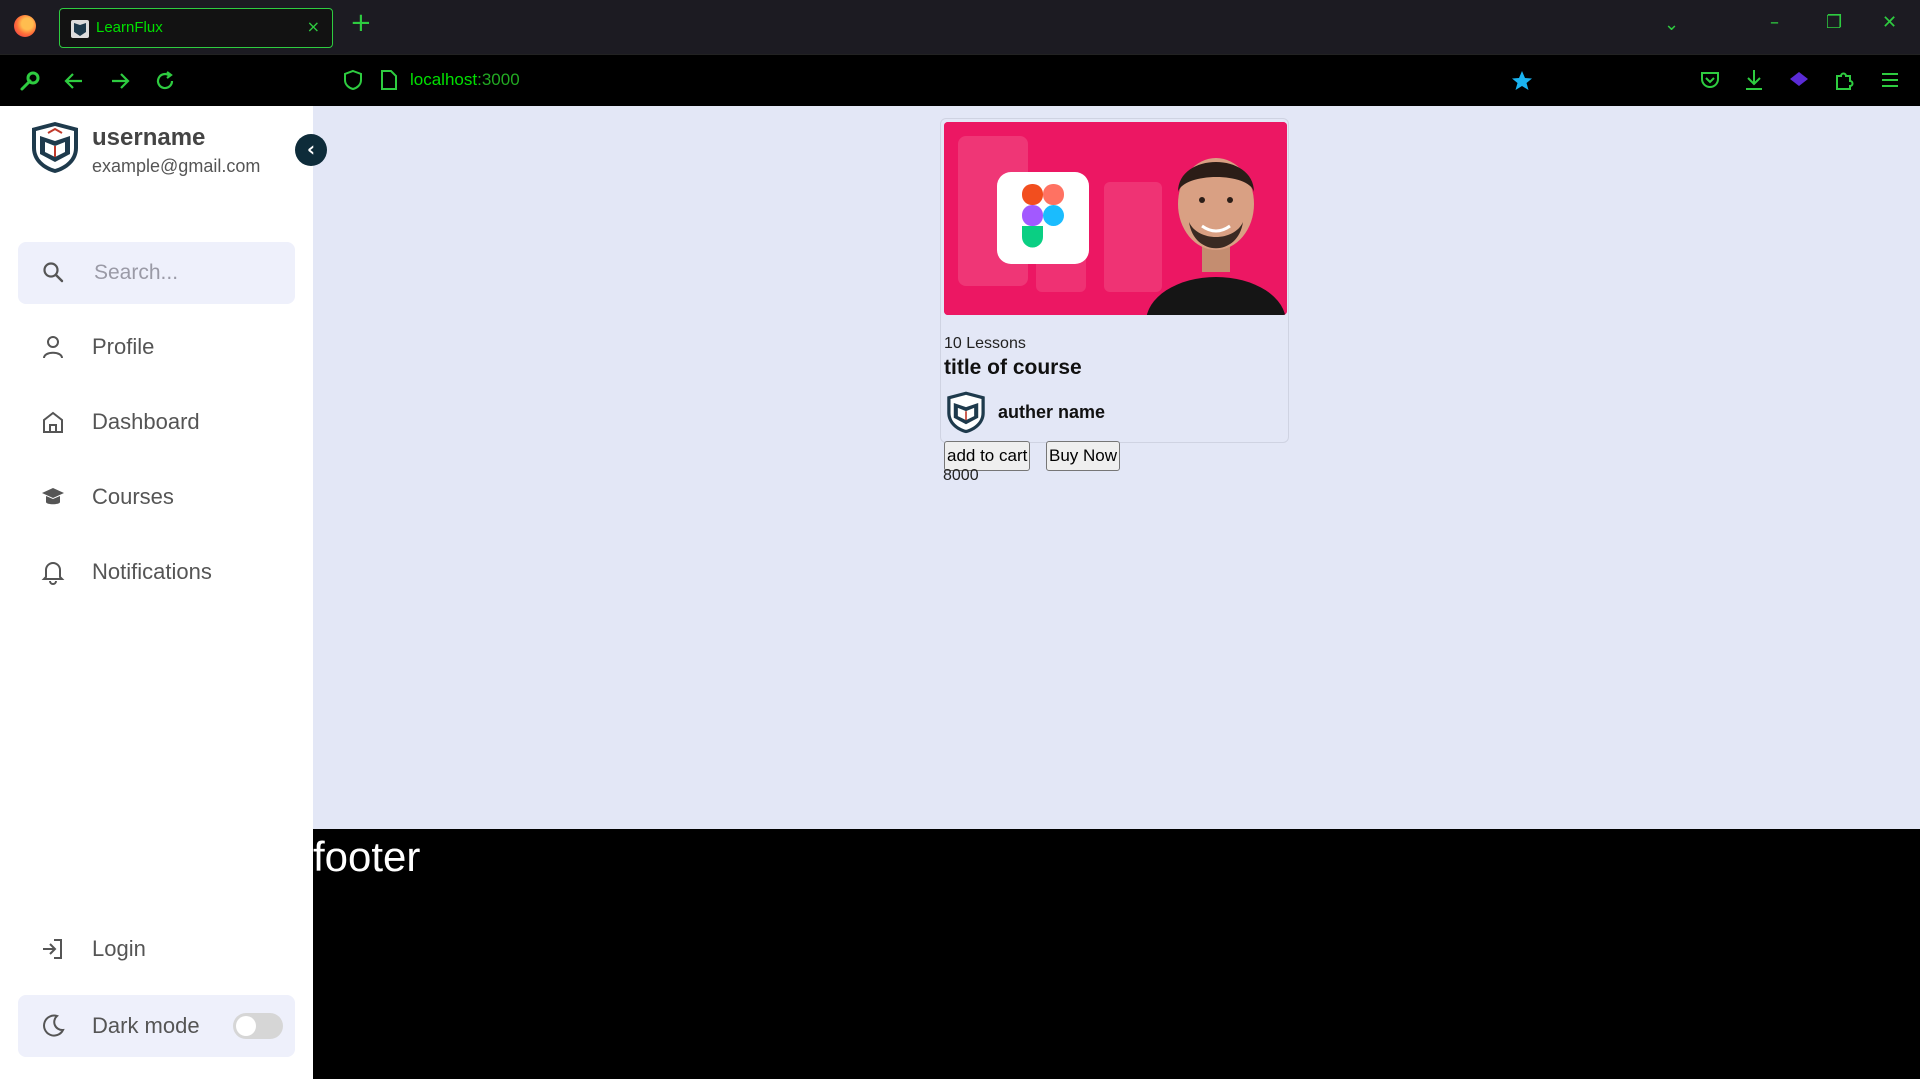  I want to click on lesson-count: 10 Lessons, so click(985, 343).